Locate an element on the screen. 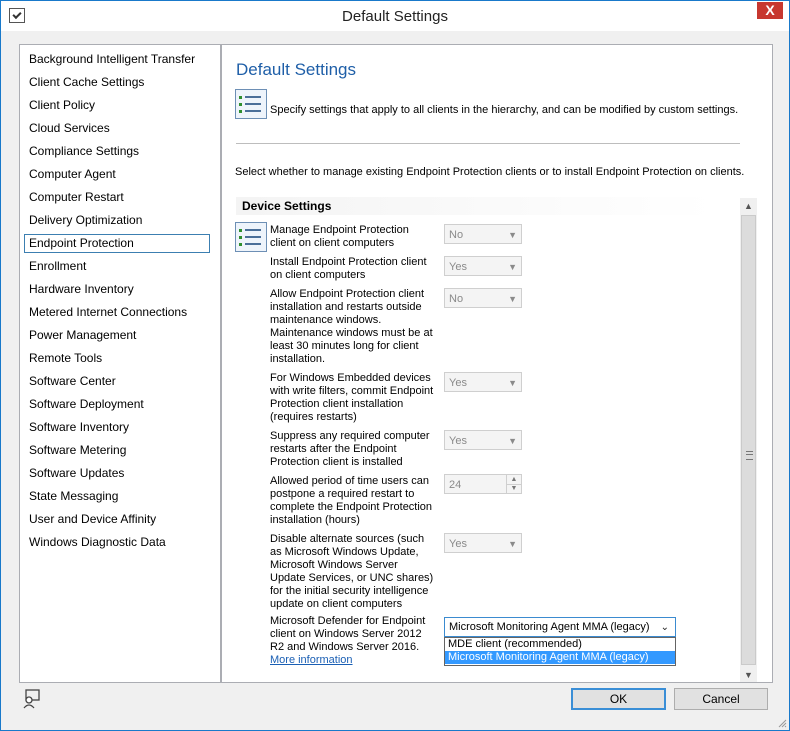 Image resolution: width=790 pixels, height=731 pixels. ok-button: OK is located at coordinates (618, 699).